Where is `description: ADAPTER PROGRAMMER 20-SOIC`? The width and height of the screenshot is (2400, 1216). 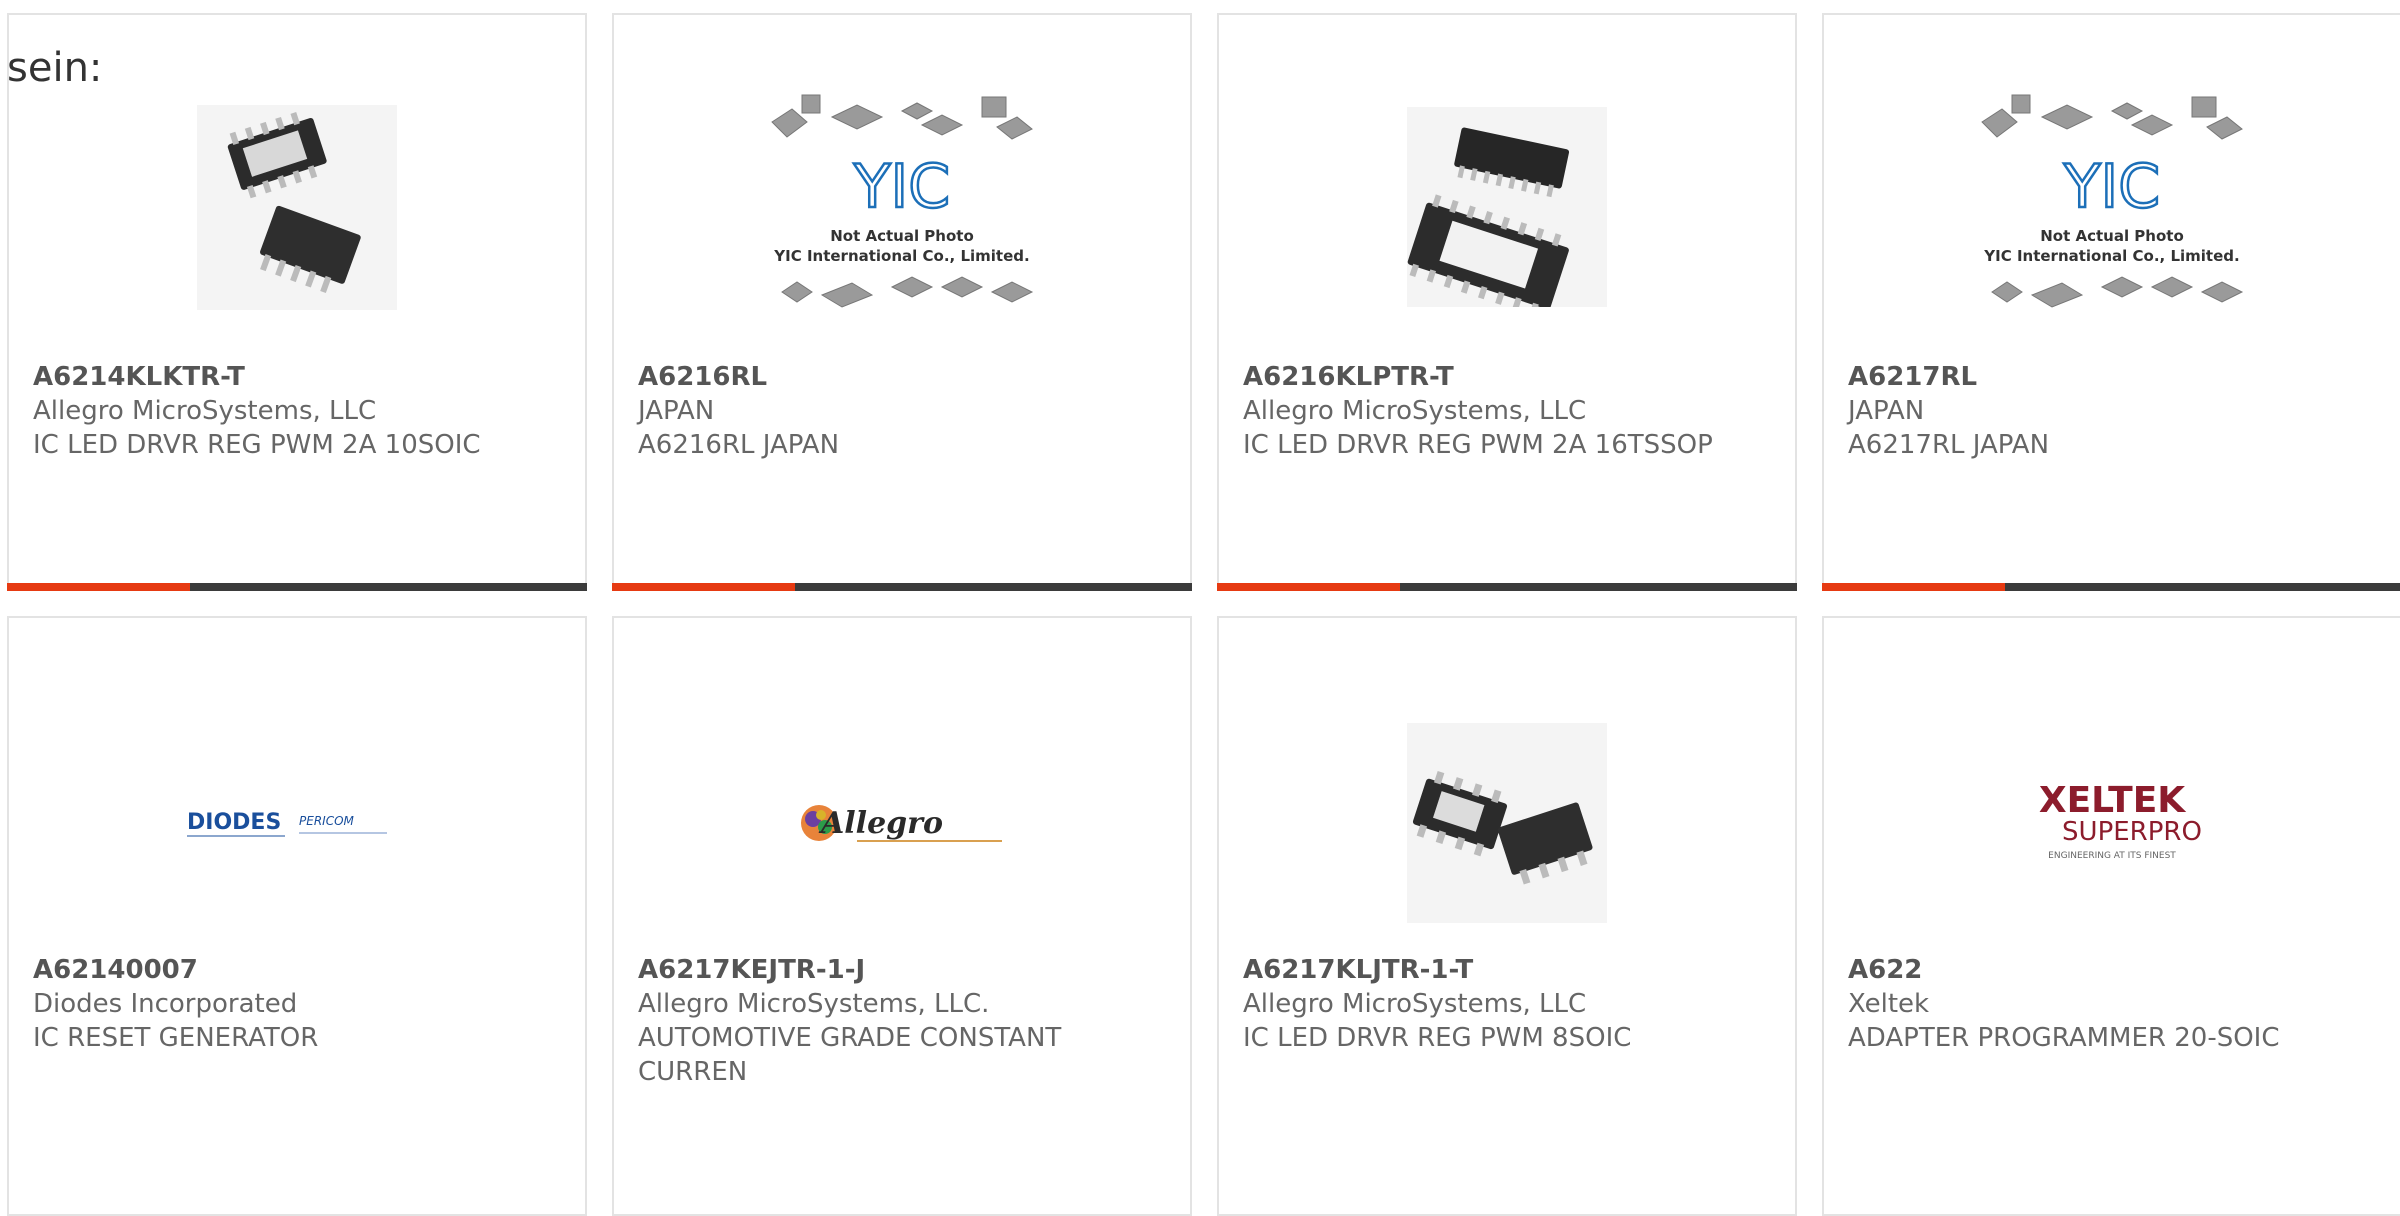
description: ADAPTER PROGRAMMER 20-SOIC is located at coordinates (2064, 1038).